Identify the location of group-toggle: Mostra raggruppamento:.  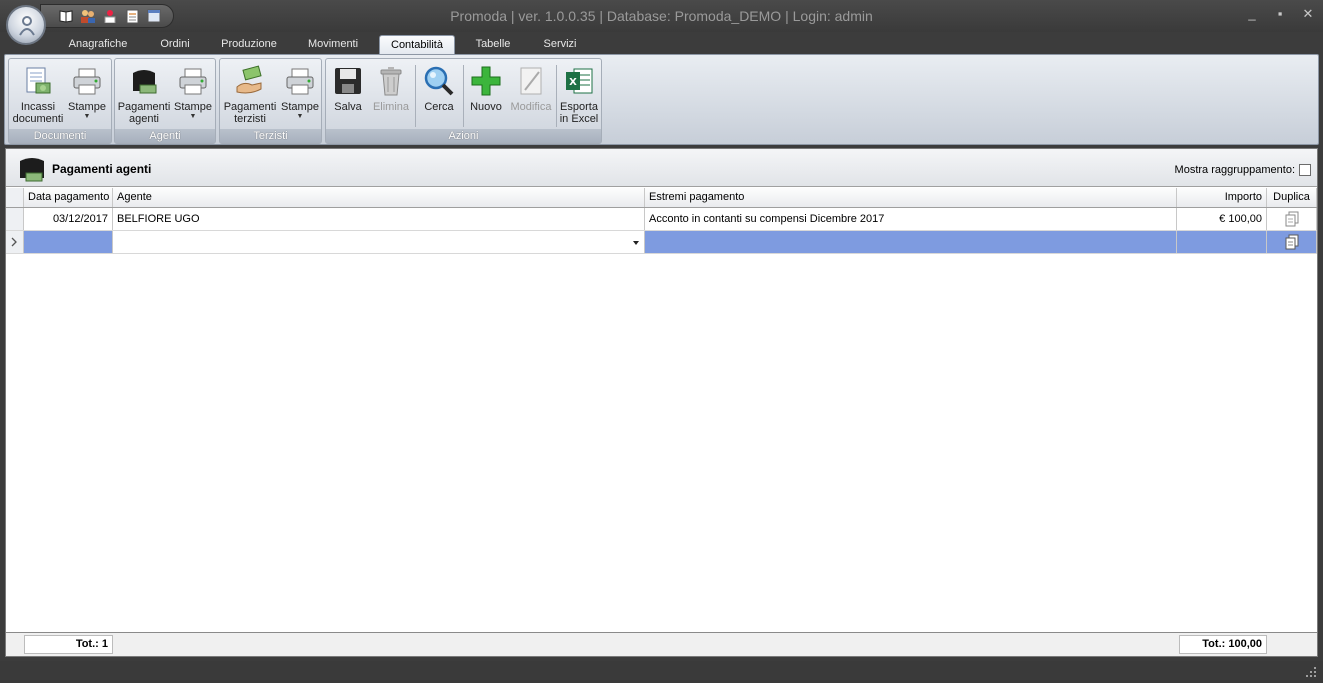
(1243, 170).